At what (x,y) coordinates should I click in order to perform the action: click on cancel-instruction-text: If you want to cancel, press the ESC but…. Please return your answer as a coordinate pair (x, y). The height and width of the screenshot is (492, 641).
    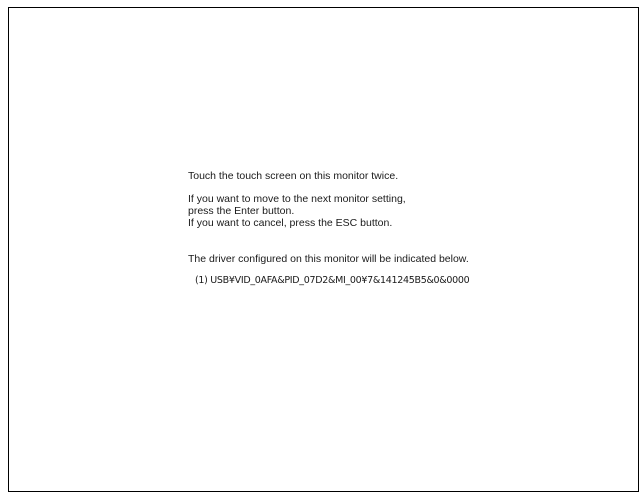
    Looking at the image, I should click on (290, 223).